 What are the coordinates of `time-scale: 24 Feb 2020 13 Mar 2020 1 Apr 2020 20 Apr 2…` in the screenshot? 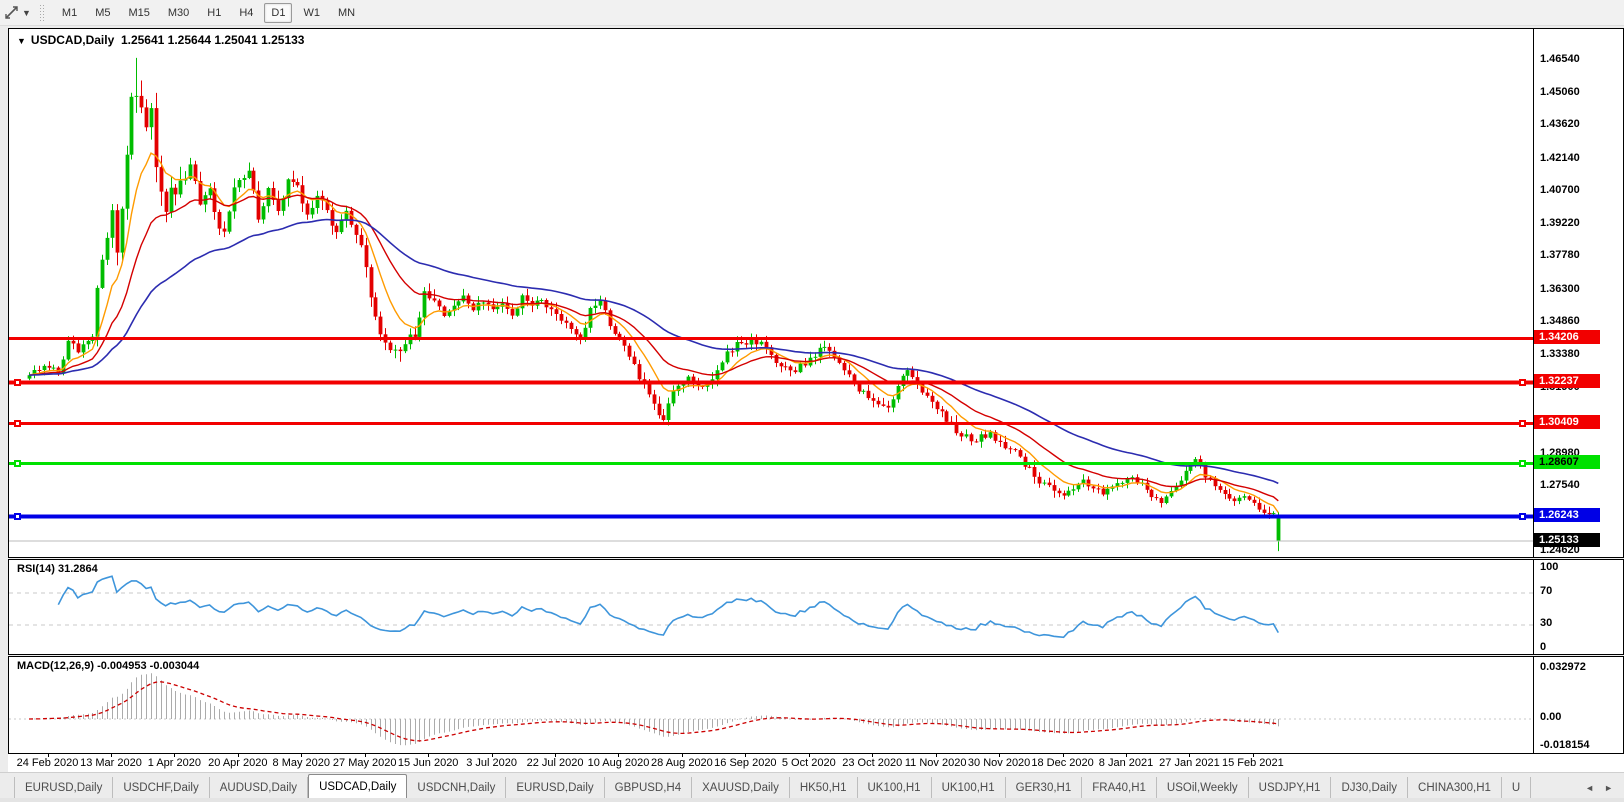 It's located at (816, 763).